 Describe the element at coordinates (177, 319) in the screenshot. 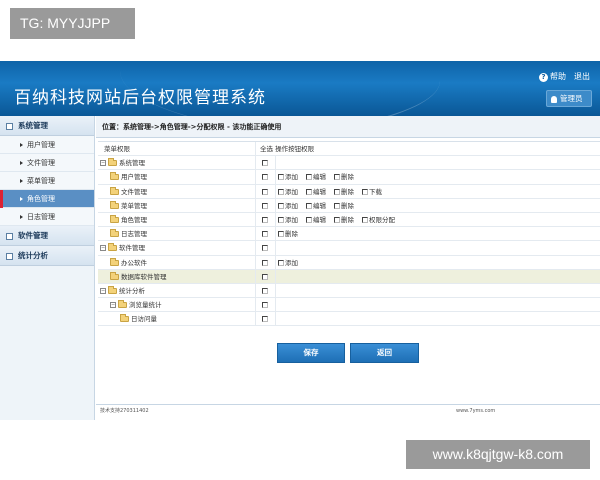

I see `tree-node: 日访问量` at that location.